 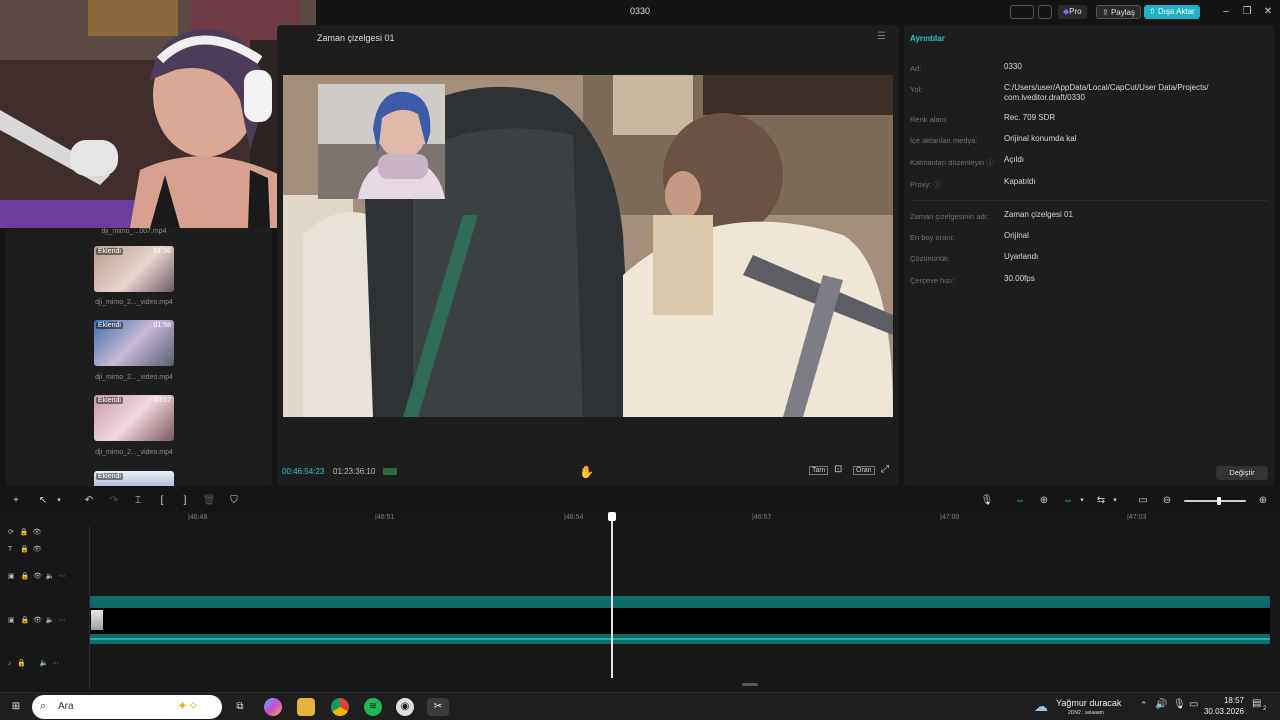 What do you see at coordinates (885, 469) in the screenshot?
I see `fullscreen-icon: ⤢` at bounding box center [885, 469].